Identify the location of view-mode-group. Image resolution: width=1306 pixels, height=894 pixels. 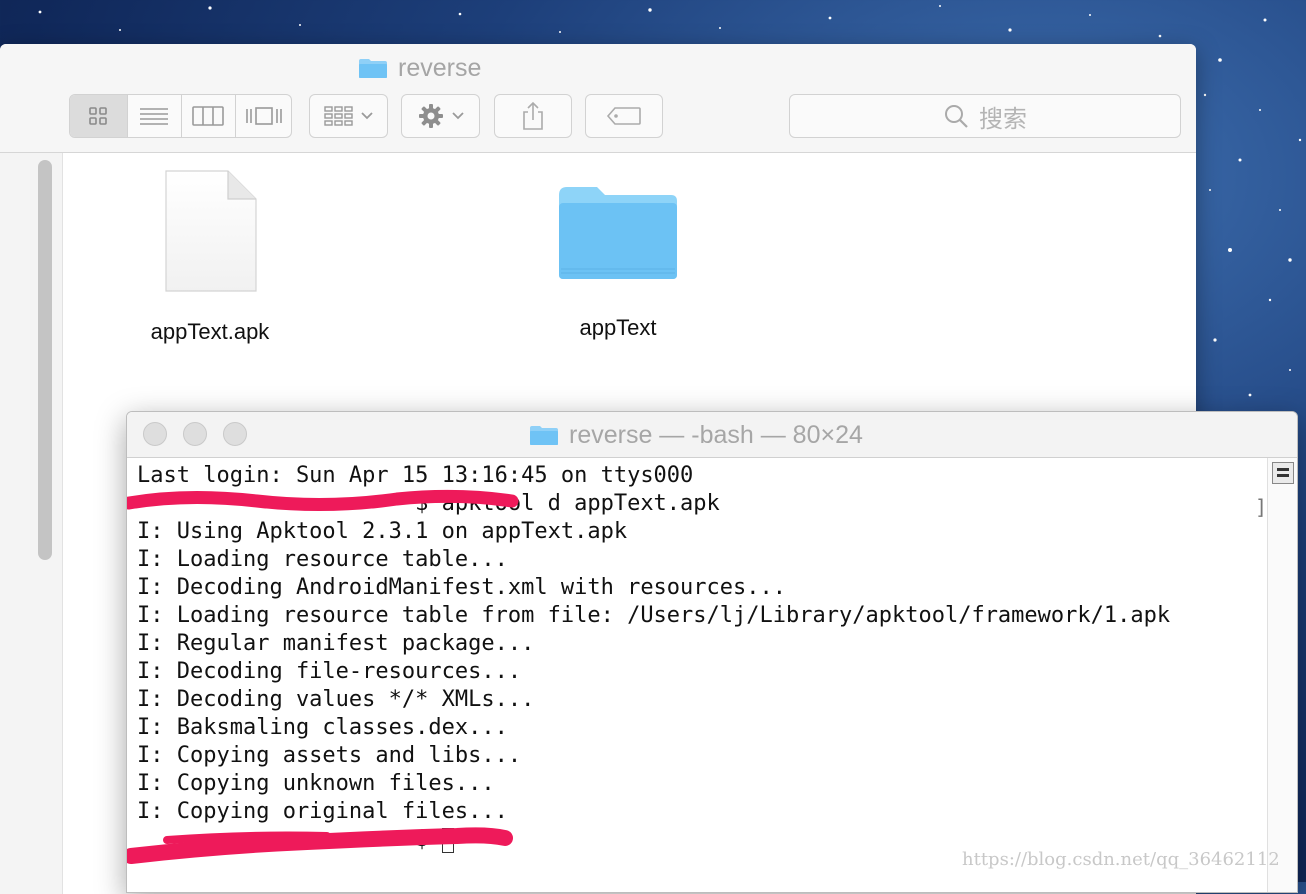
(180, 116).